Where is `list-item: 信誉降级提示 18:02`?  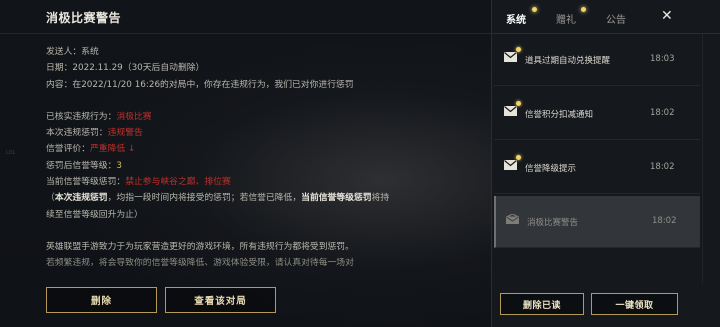 list-item: 信誉降级提示 18:02 is located at coordinates (597, 168).